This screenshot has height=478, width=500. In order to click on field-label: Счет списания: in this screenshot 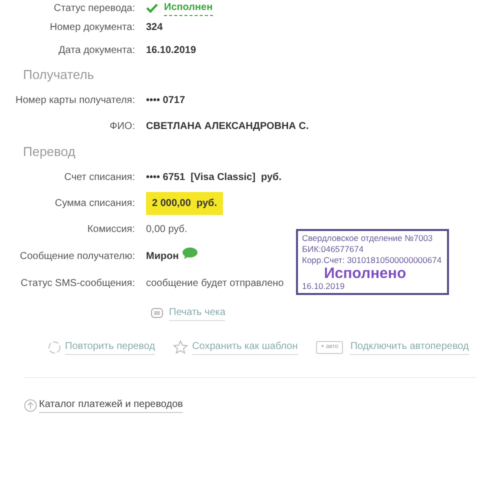, I will do `click(99, 177)`.